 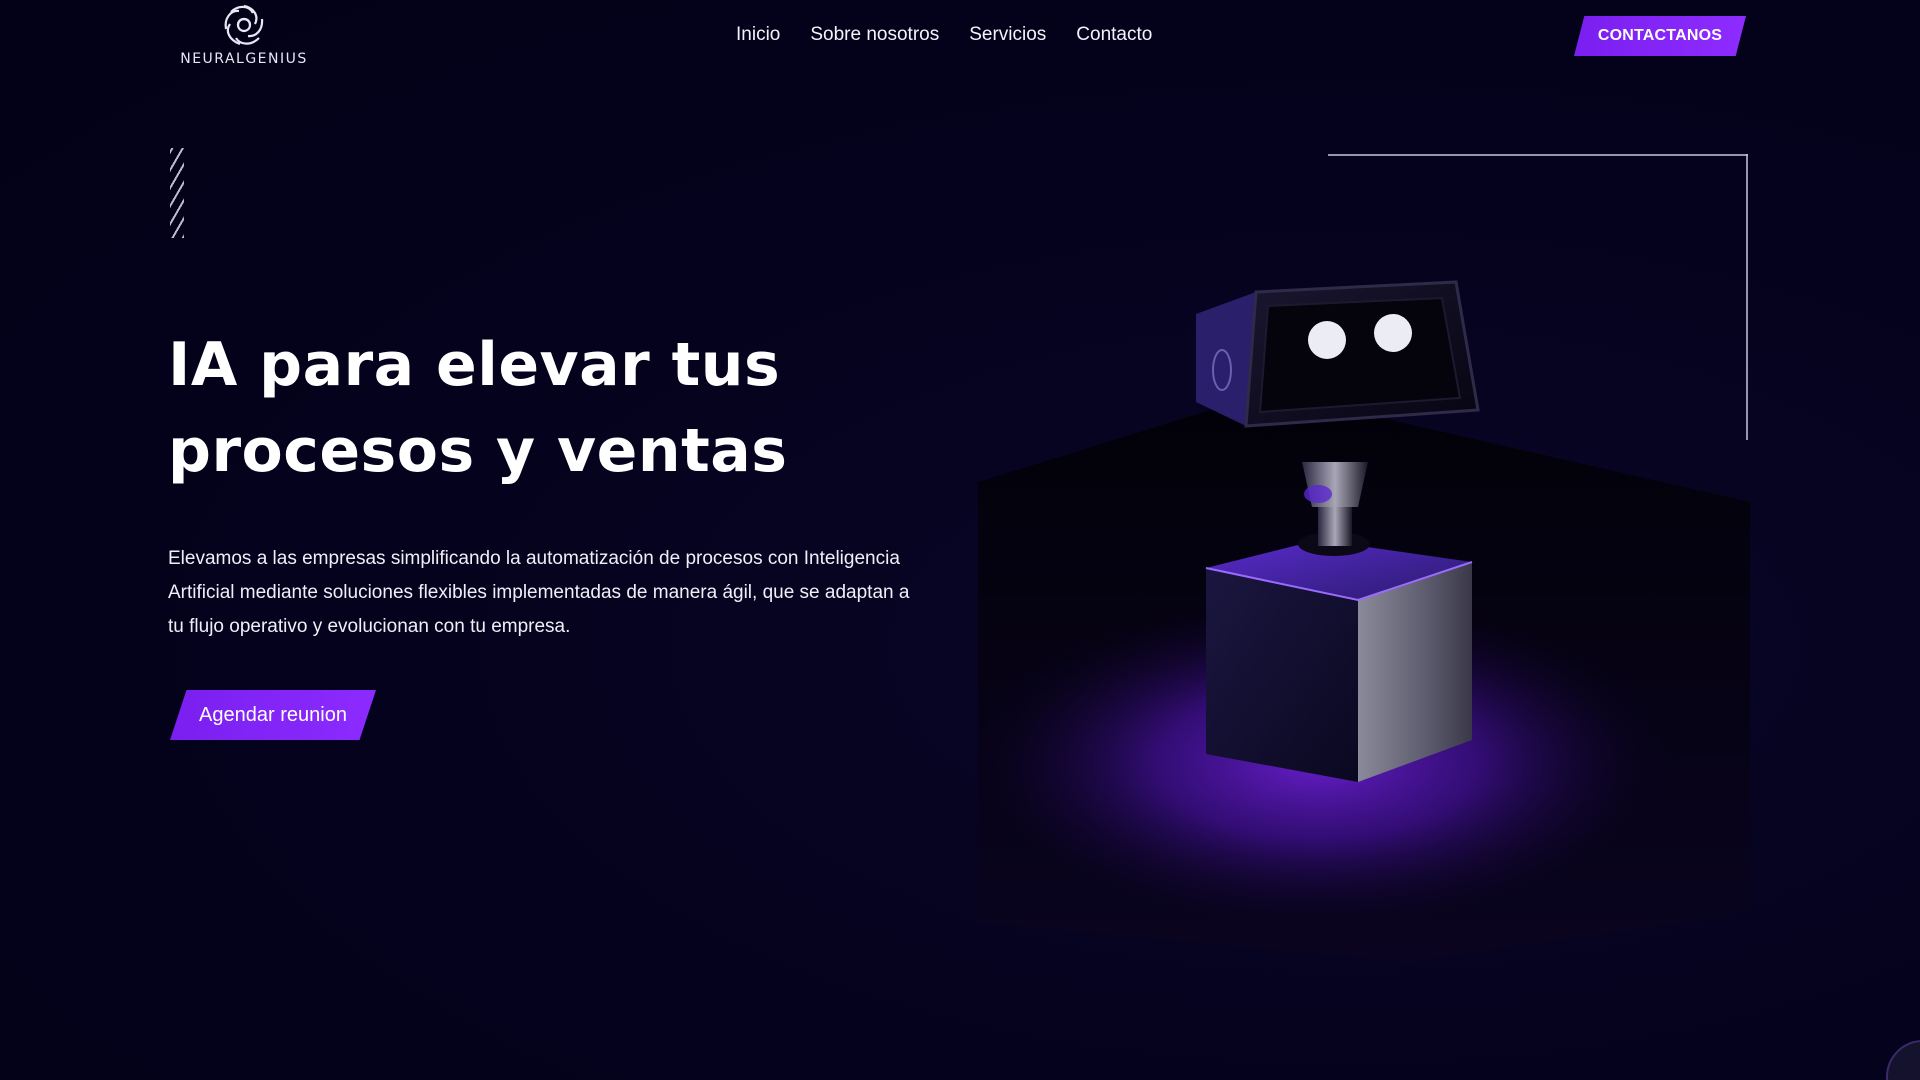 What do you see at coordinates (244, 59) in the screenshot?
I see `brand-name: NEURALGENIUS` at bounding box center [244, 59].